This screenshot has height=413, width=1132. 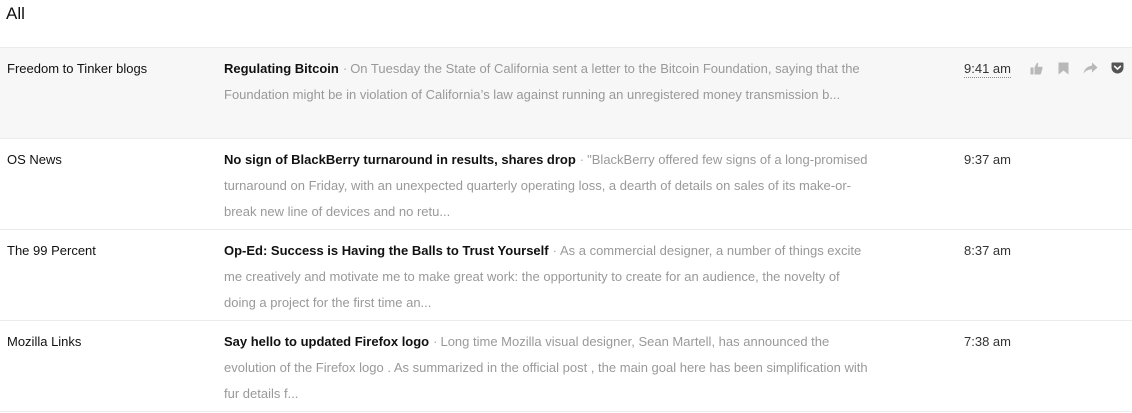 I want to click on entry-actions, so click(x=1079, y=68).